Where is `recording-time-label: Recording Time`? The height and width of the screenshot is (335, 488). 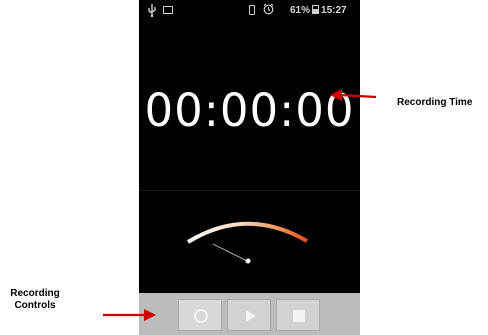 recording-time-label: Recording Time is located at coordinates (435, 102).